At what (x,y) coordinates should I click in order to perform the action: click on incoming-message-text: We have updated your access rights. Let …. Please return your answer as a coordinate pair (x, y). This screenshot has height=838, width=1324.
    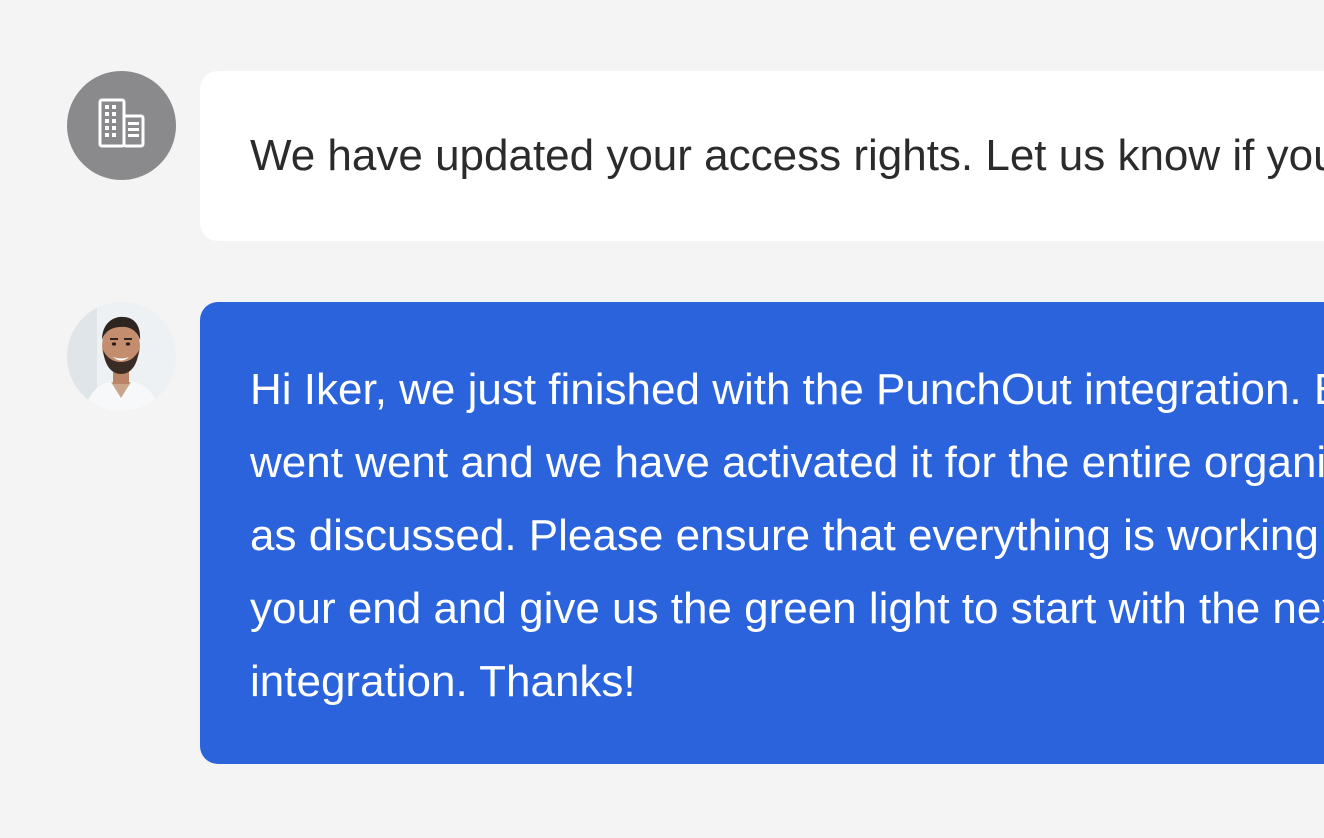
    Looking at the image, I should click on (787, 155).